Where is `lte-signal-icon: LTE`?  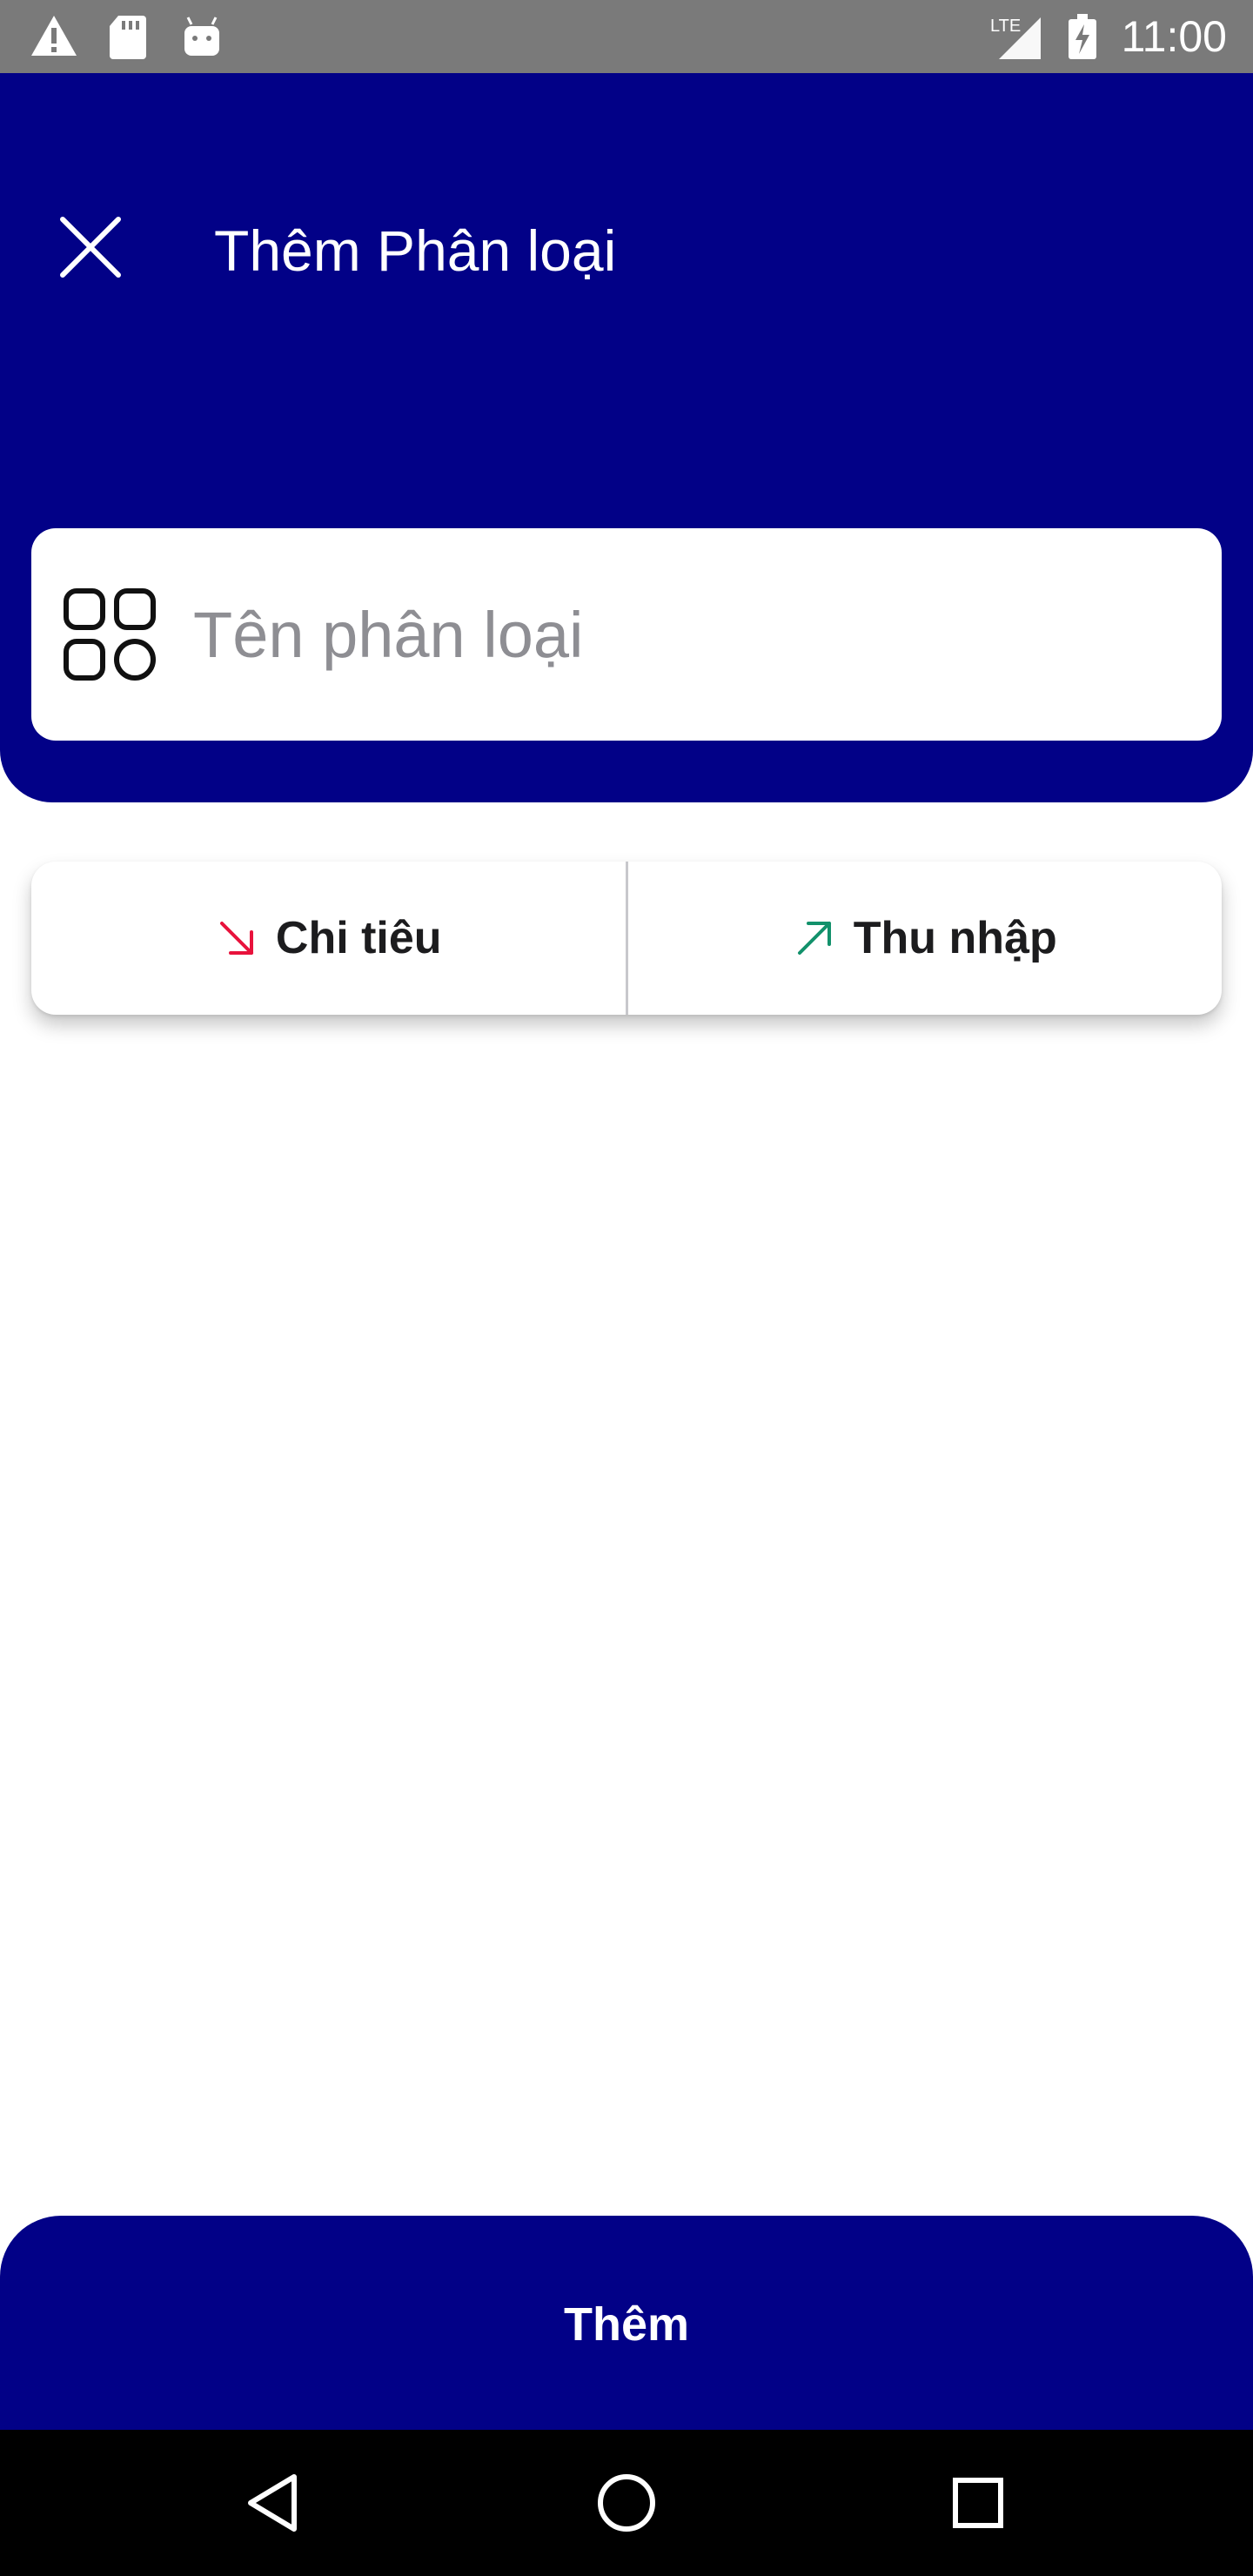 lte-signal-icon: LTE is located at coordinates (1016, 38).